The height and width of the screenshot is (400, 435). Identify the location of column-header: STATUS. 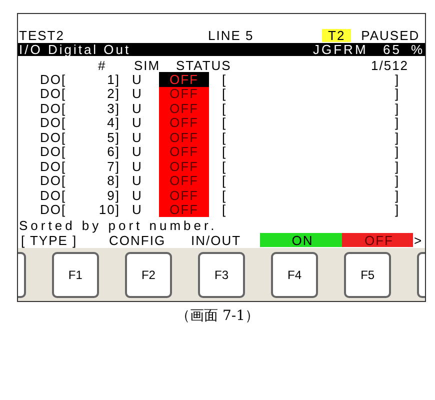
(204, 65).